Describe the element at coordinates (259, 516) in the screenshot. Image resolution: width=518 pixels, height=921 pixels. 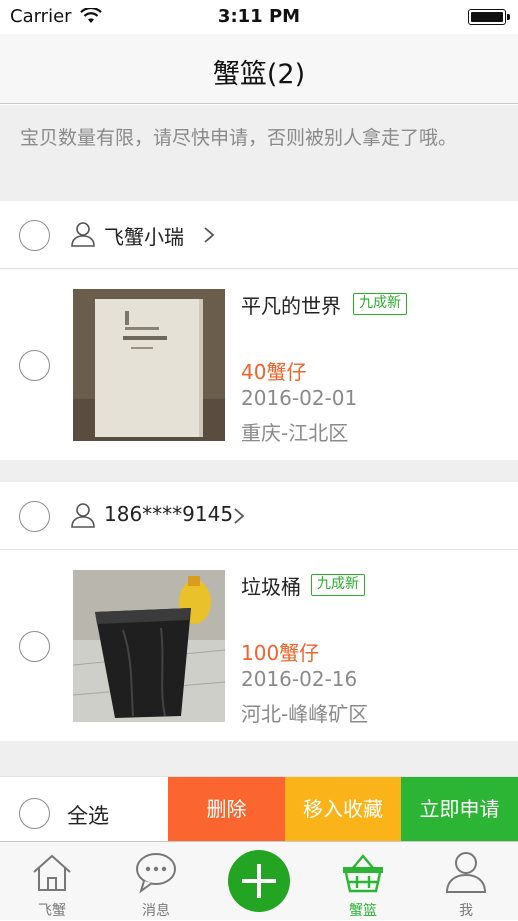
I see `seller-row: 186****9145` at that location.